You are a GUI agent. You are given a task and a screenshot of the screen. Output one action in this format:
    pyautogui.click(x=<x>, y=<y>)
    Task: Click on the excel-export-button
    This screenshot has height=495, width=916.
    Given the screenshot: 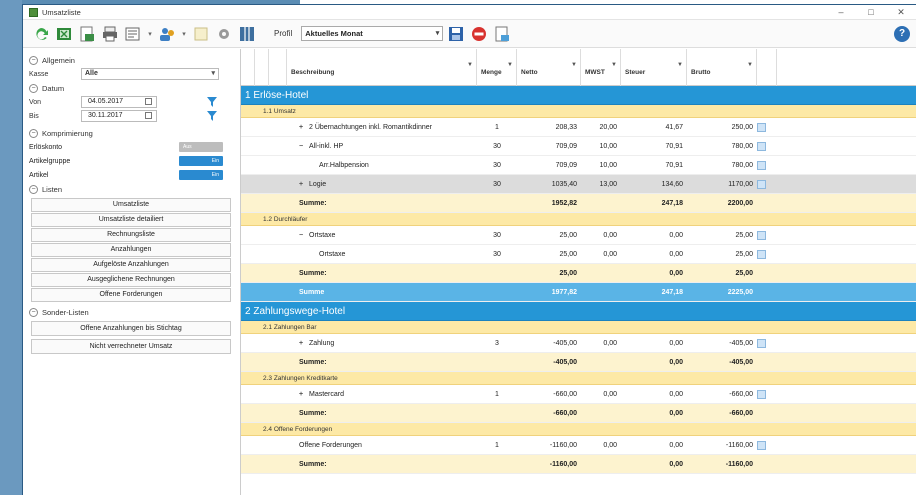 What is the action you would take?
    pyautogui.click(x=64, y=34)
    